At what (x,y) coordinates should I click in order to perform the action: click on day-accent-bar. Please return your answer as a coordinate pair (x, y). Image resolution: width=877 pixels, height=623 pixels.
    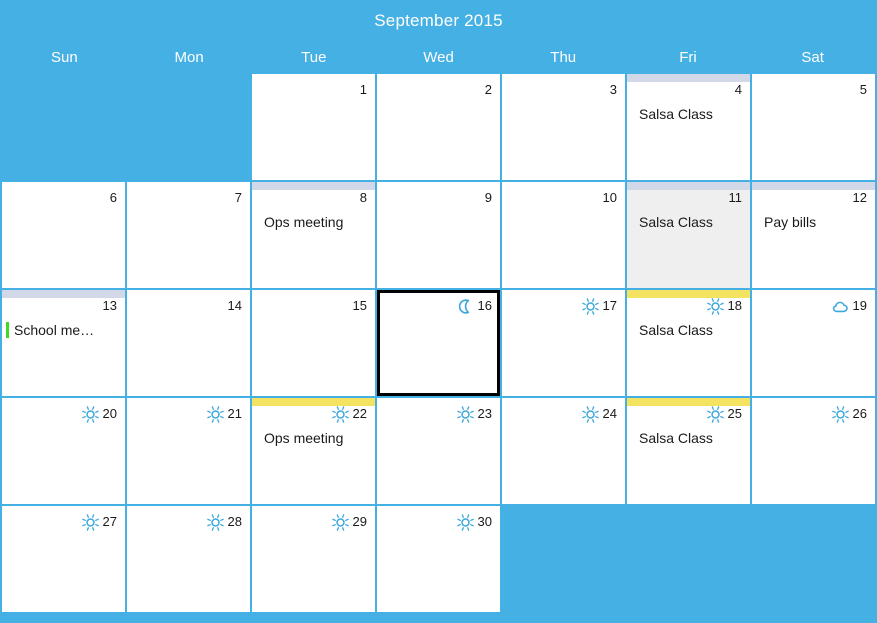
    Looking at the image, I should click on (313, 186).